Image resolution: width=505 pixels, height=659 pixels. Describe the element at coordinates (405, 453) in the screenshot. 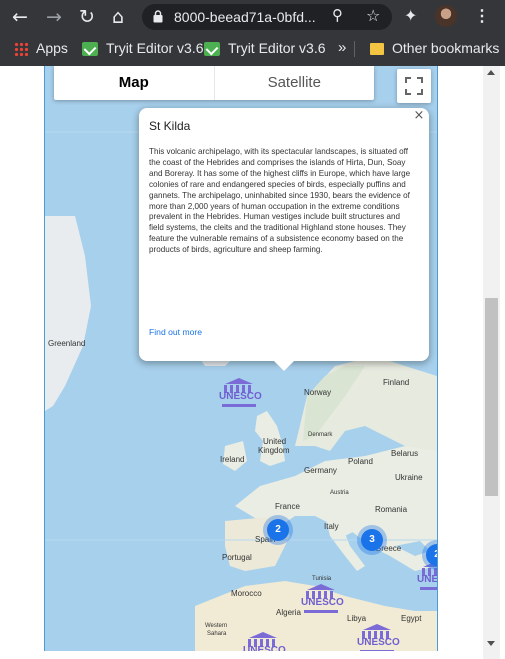

I see `map-label-belarus: Belarus` at that location.